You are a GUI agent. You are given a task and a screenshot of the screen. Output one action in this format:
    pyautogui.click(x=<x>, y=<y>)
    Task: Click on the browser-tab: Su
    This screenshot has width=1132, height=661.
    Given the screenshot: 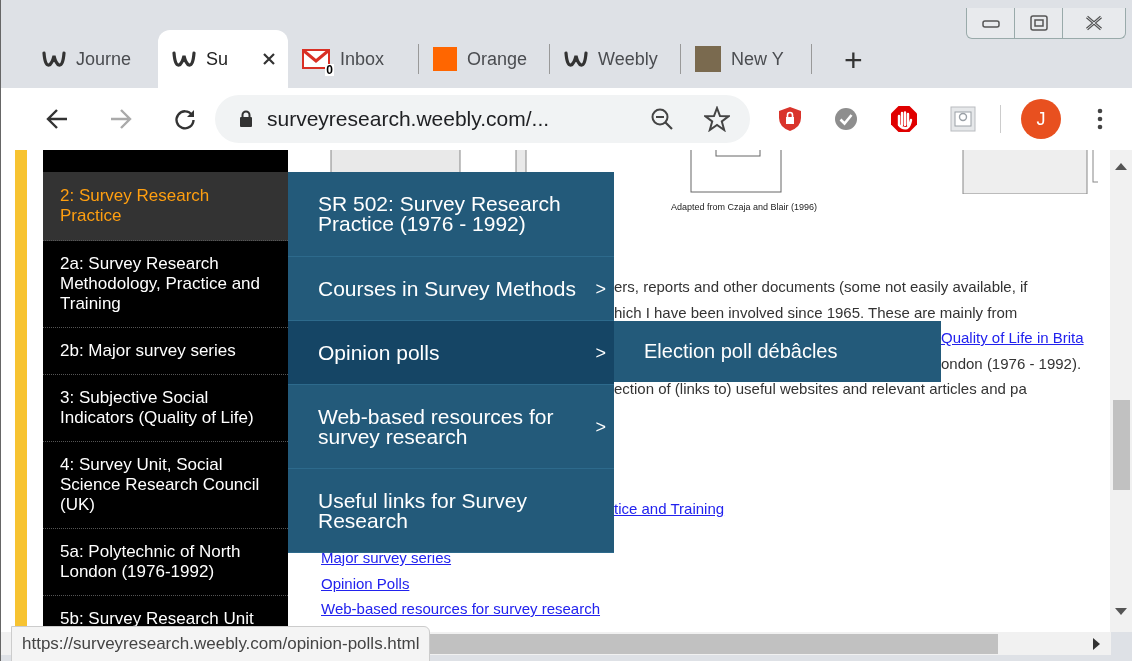 What is the action you would take?
    pyautogui.click(x=223, y=59)
    